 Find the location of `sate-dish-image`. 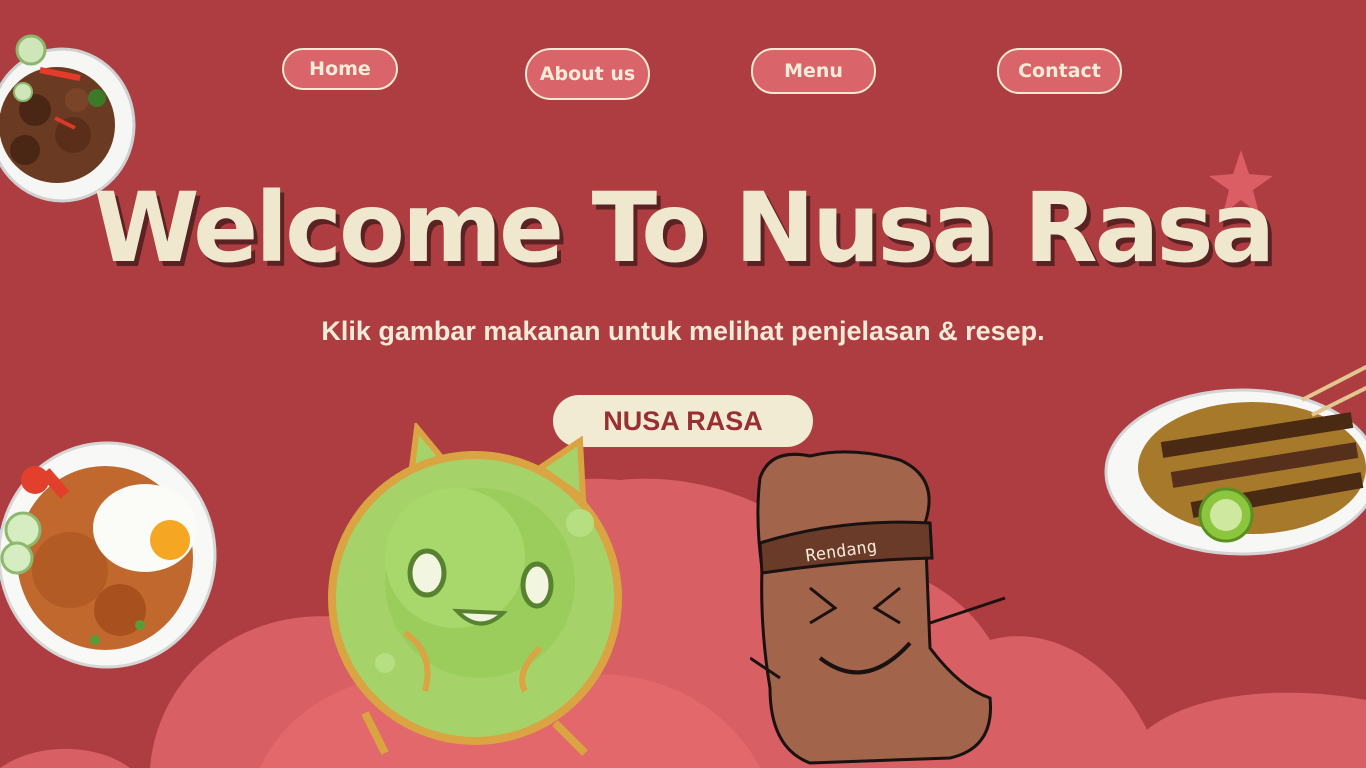

sate-dish-image is located at coordinates (1234, 460).